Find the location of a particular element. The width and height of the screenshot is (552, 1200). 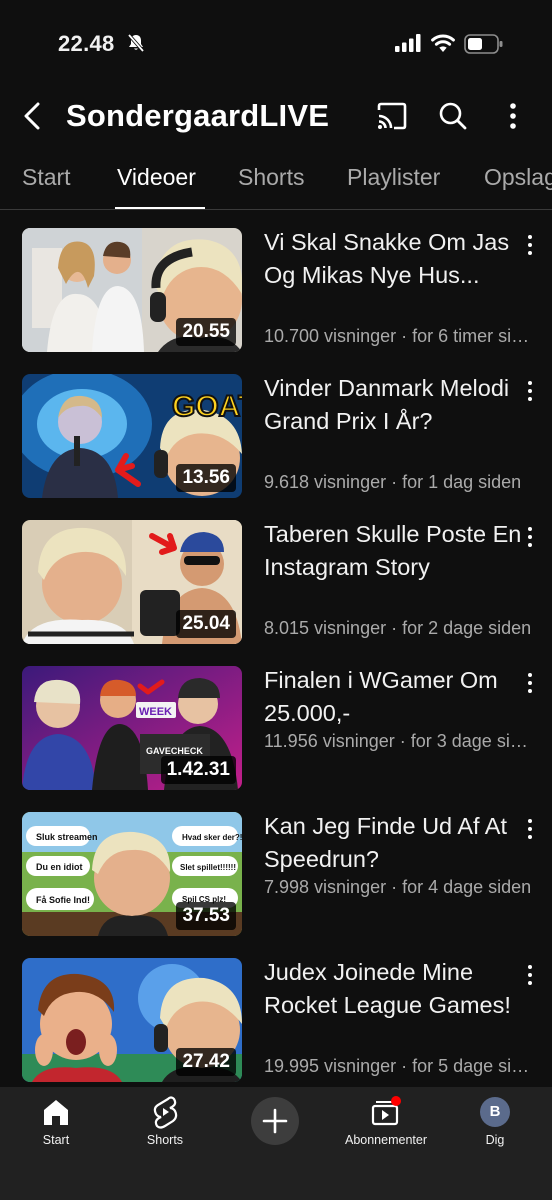

bell-muted-icon is located at coordinates (136, 43).